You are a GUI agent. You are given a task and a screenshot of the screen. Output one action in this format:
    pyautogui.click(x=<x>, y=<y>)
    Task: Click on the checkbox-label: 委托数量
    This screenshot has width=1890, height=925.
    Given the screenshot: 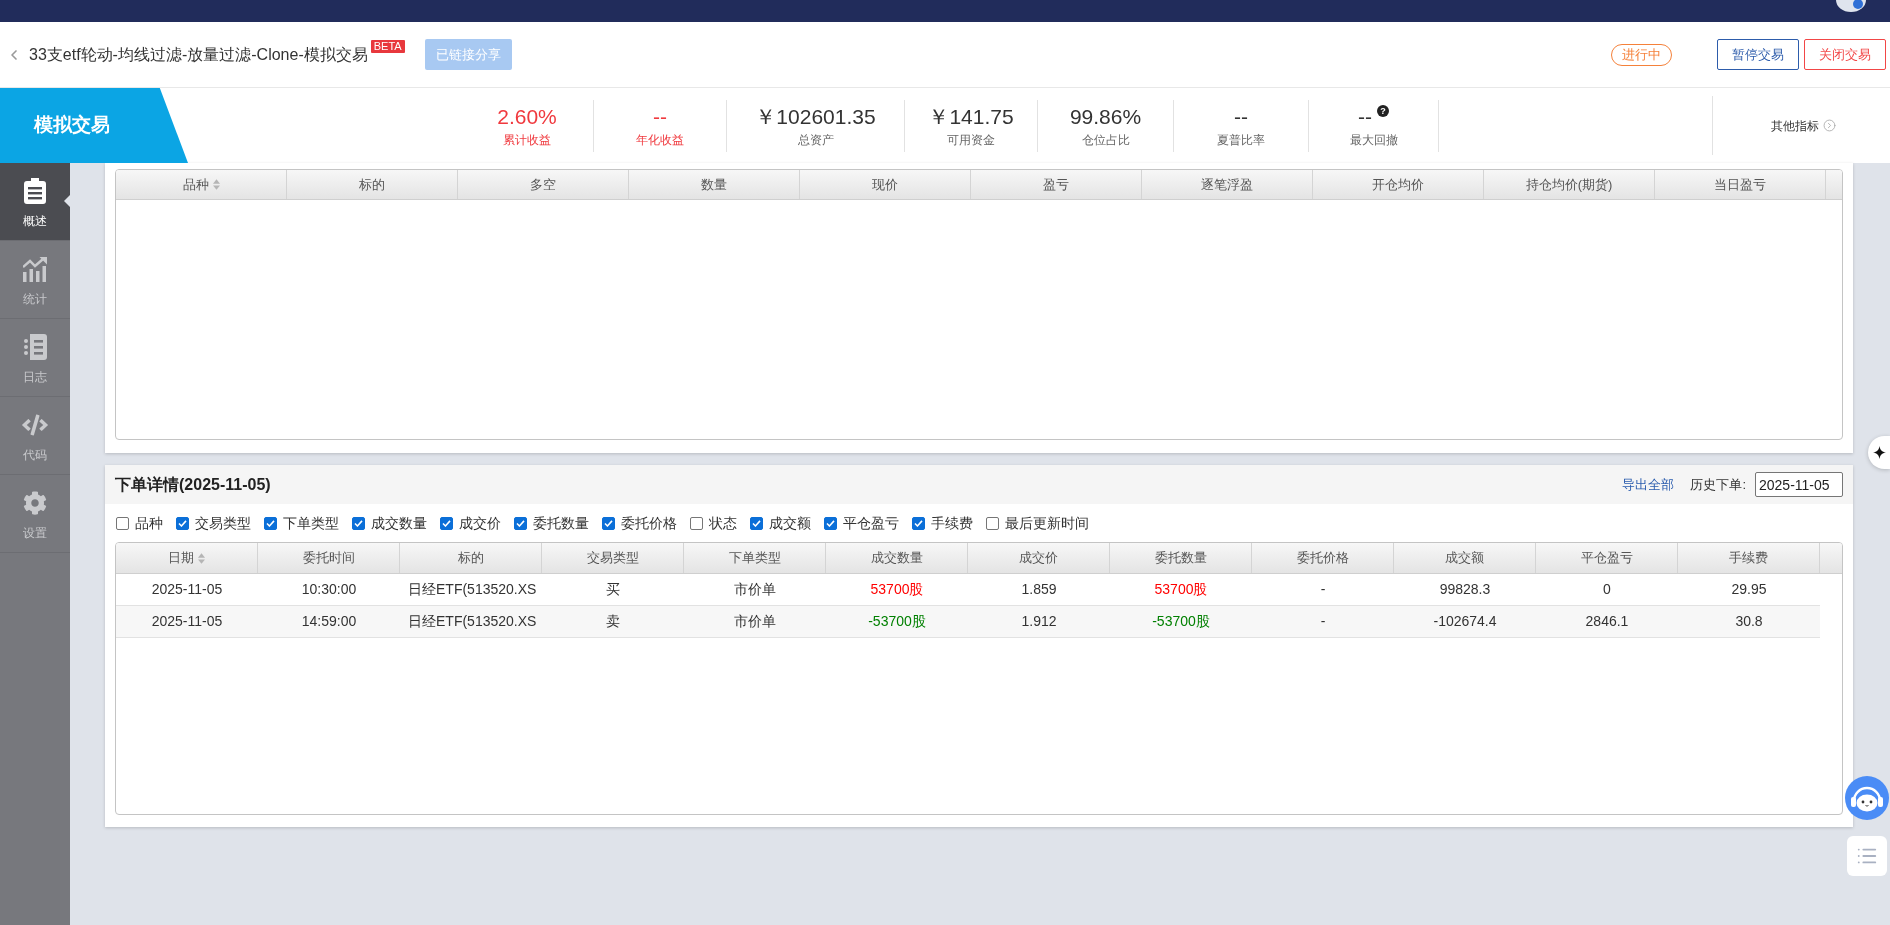 What is the action you would take?
    pyautogui.click(x=561, y=523)
    